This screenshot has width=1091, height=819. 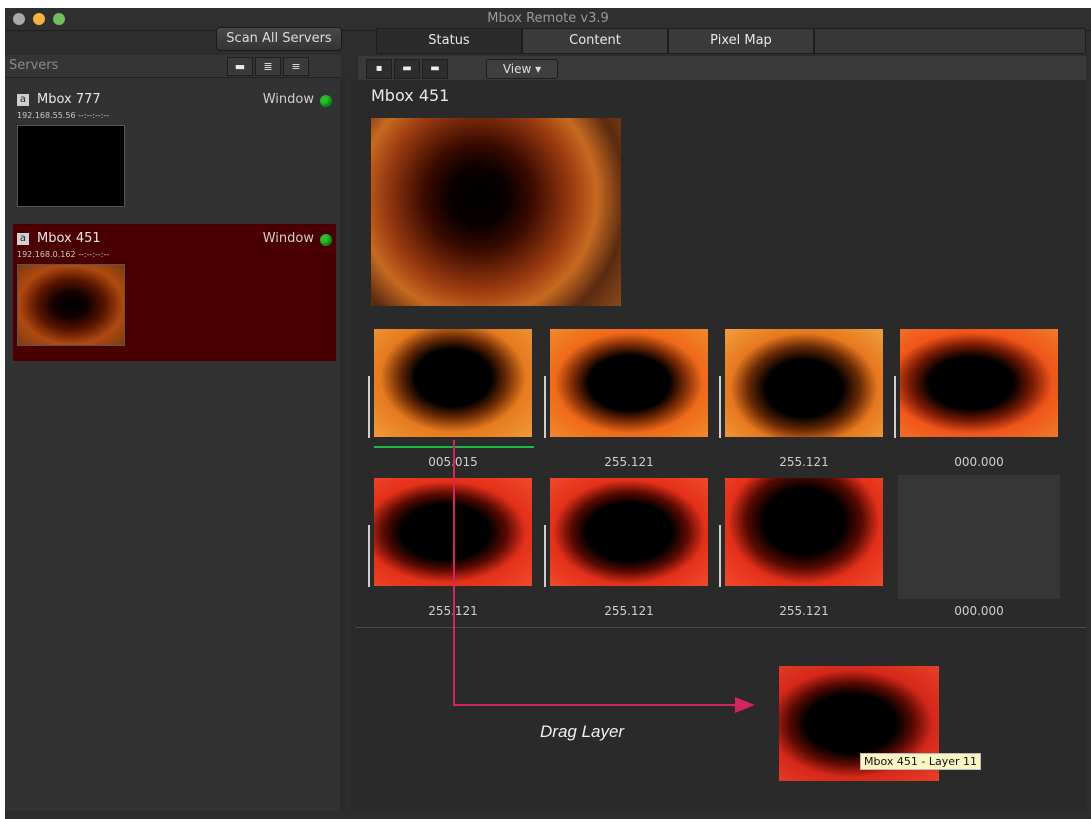 I want to click on view-detail-icon: ≣, so click(x=268, y=66).